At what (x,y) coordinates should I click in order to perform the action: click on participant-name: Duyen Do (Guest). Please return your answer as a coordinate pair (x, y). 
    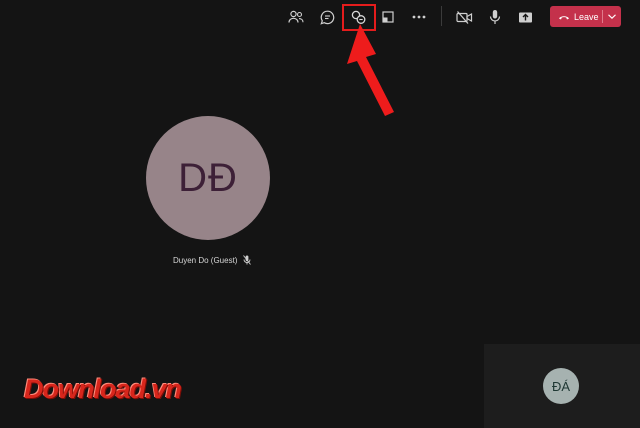
    Looking at the image, I should click on (205, 260).